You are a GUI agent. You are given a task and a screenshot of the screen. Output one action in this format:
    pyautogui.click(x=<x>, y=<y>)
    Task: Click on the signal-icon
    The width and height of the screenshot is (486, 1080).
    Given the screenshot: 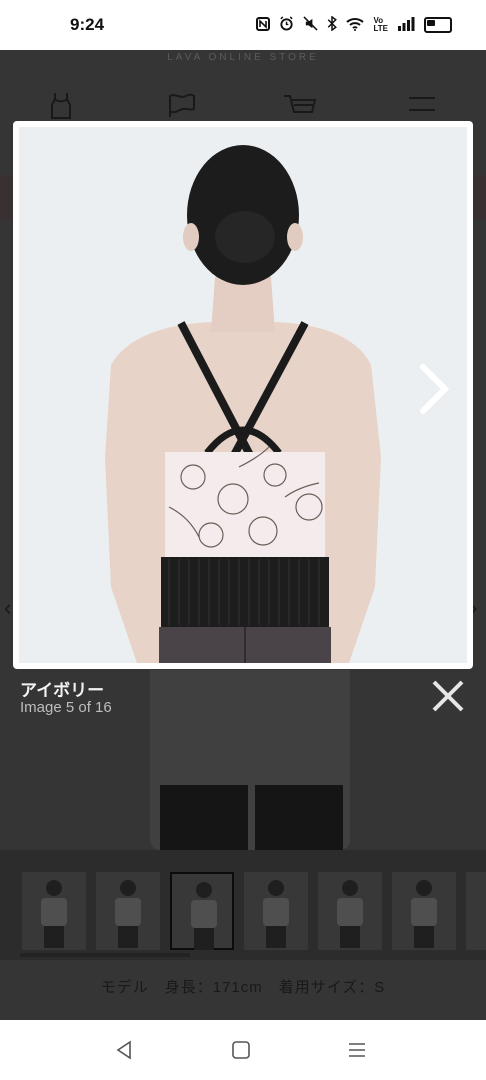 What is the action you would take?
    pyautogui.click(x=406, y=25)
    